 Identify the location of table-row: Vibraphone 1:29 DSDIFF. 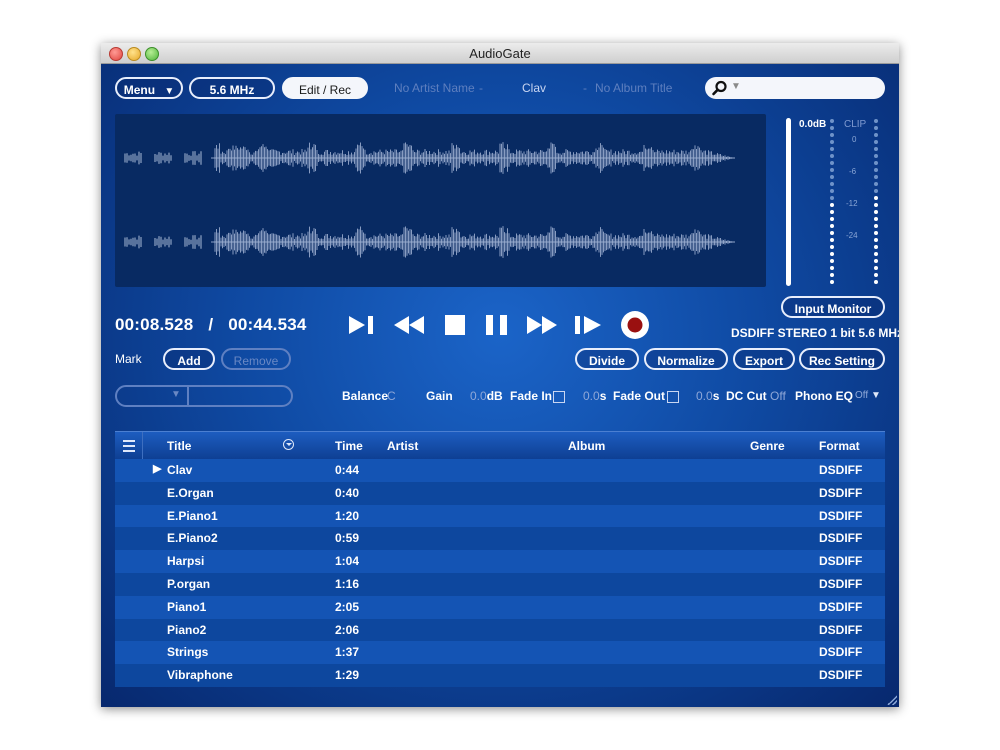
(500, 675).